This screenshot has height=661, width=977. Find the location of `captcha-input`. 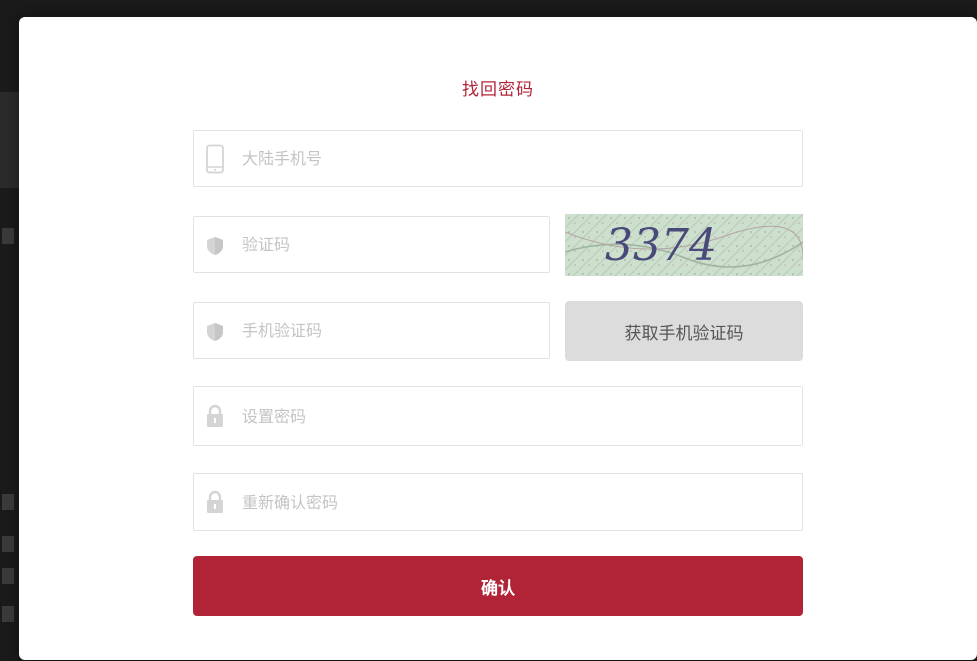

captcha-input is located at coordinates (389, 244).